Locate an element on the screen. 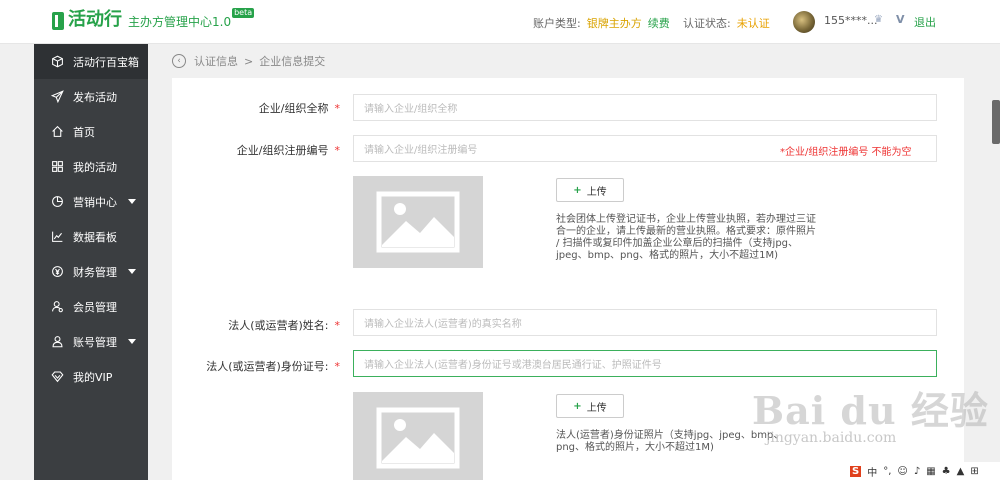 This screenshot has width=1000, height=480. sidebar-item-members: 会员管理 is located at coordinates (91, 306).